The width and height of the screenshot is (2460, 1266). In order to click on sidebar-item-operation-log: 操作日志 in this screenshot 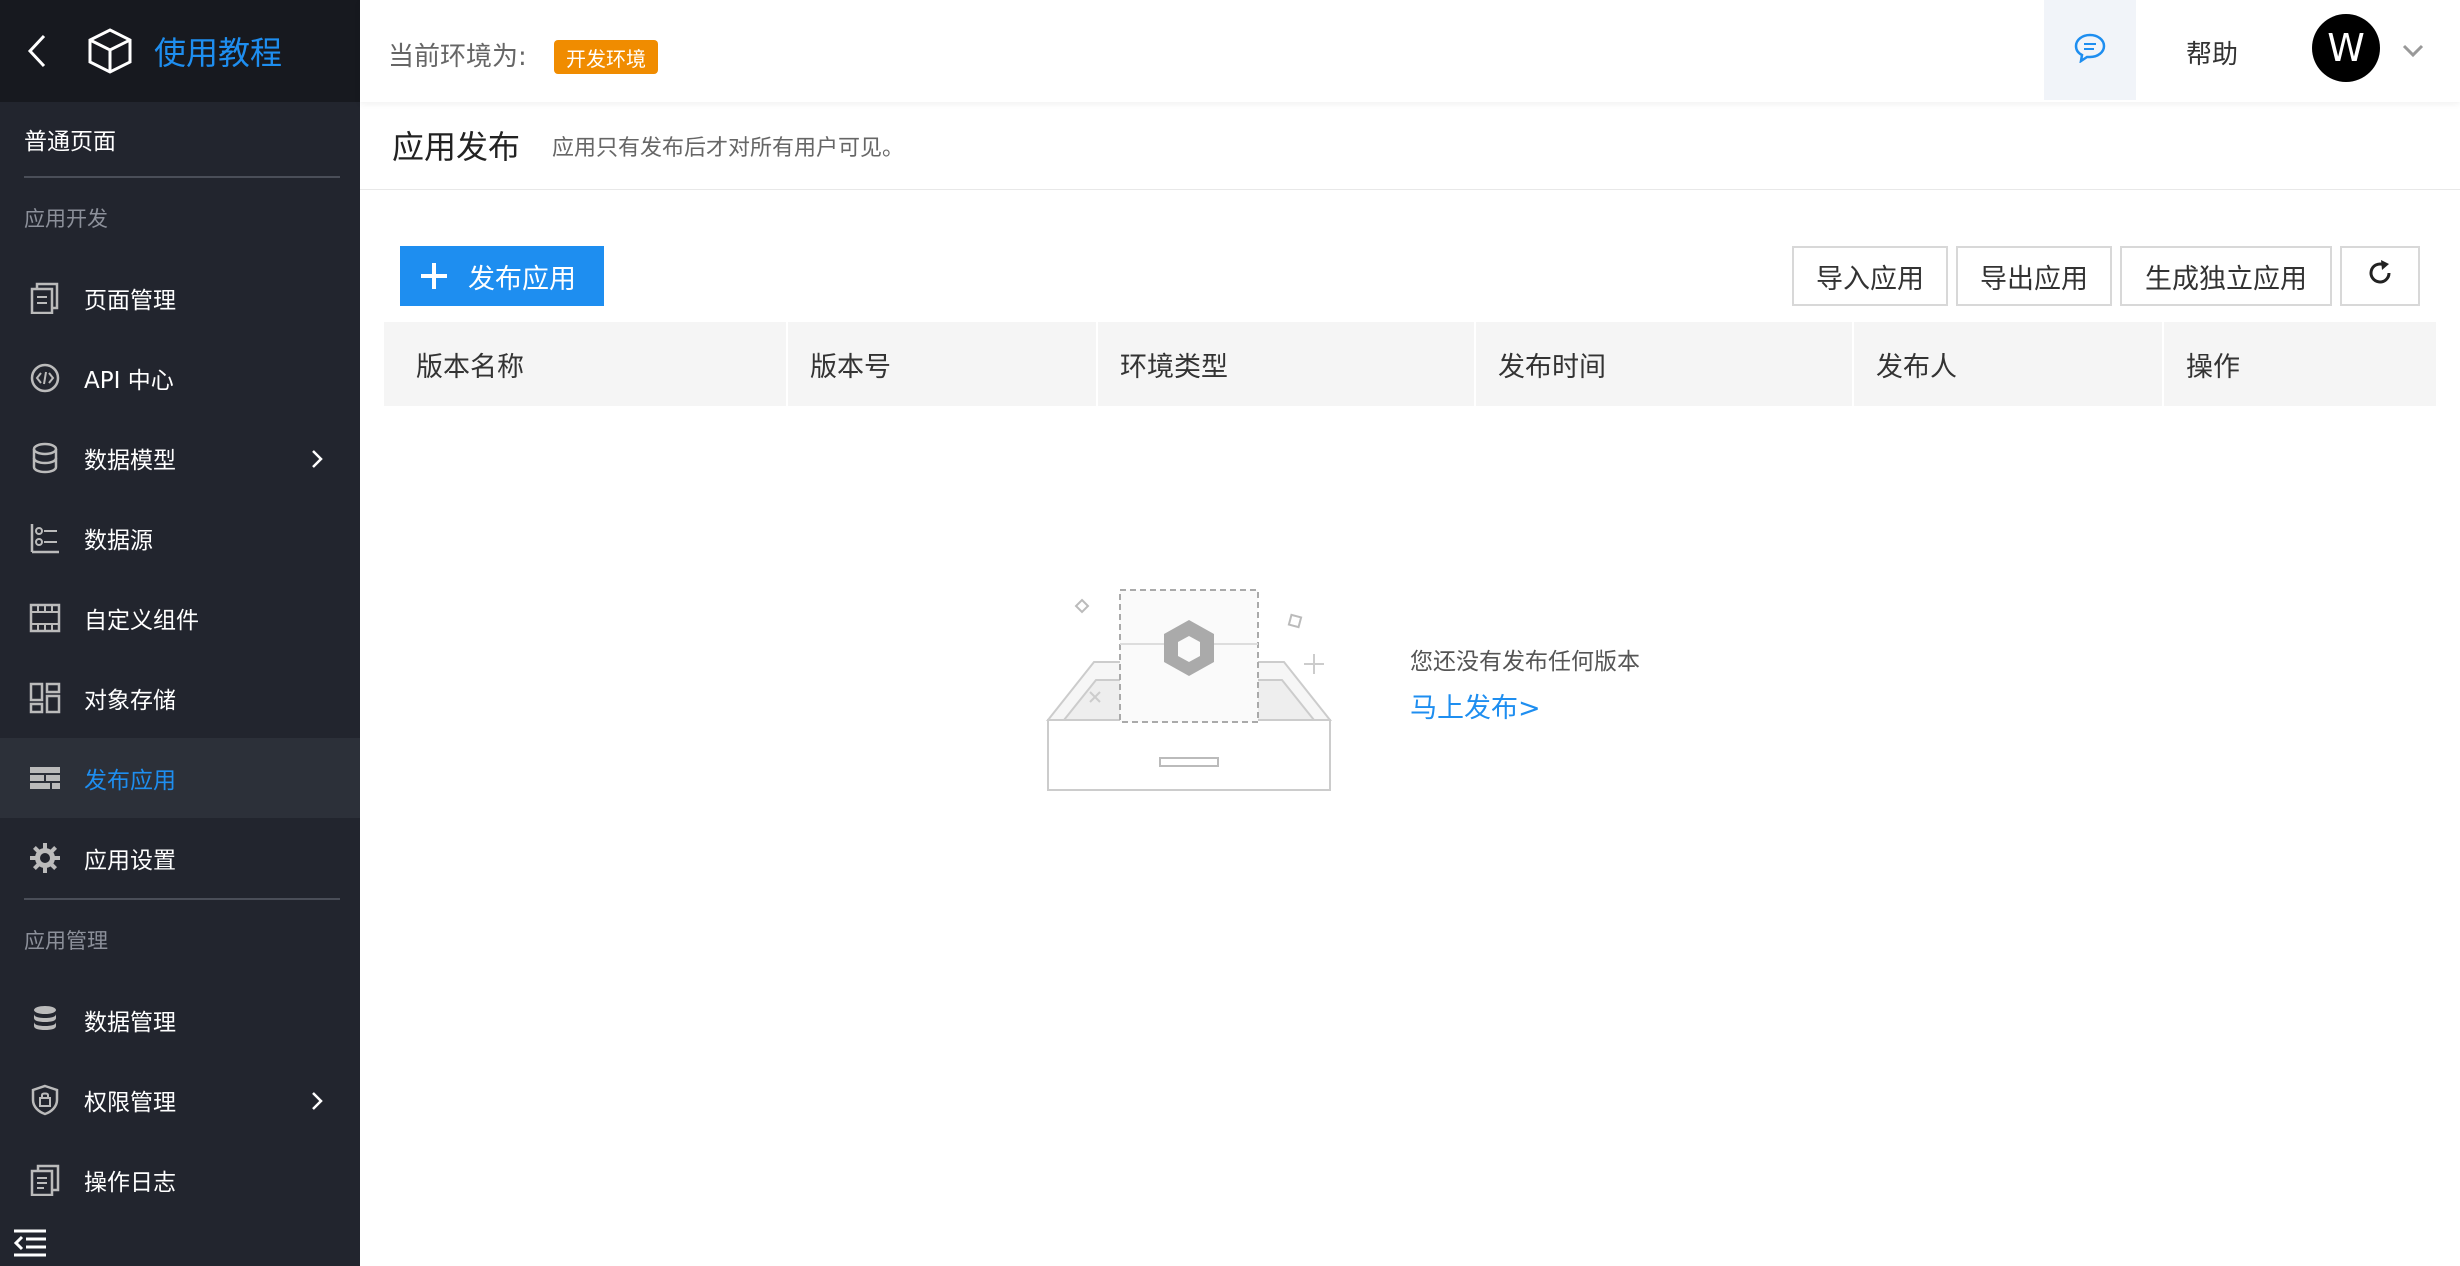, I will do `click(180, 1180)`.